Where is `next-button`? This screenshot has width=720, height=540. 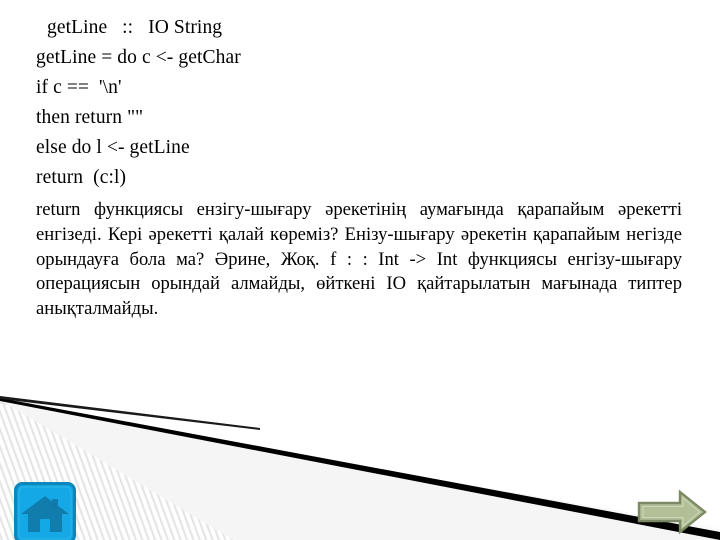
next-button is located at coordinates (672, 512).